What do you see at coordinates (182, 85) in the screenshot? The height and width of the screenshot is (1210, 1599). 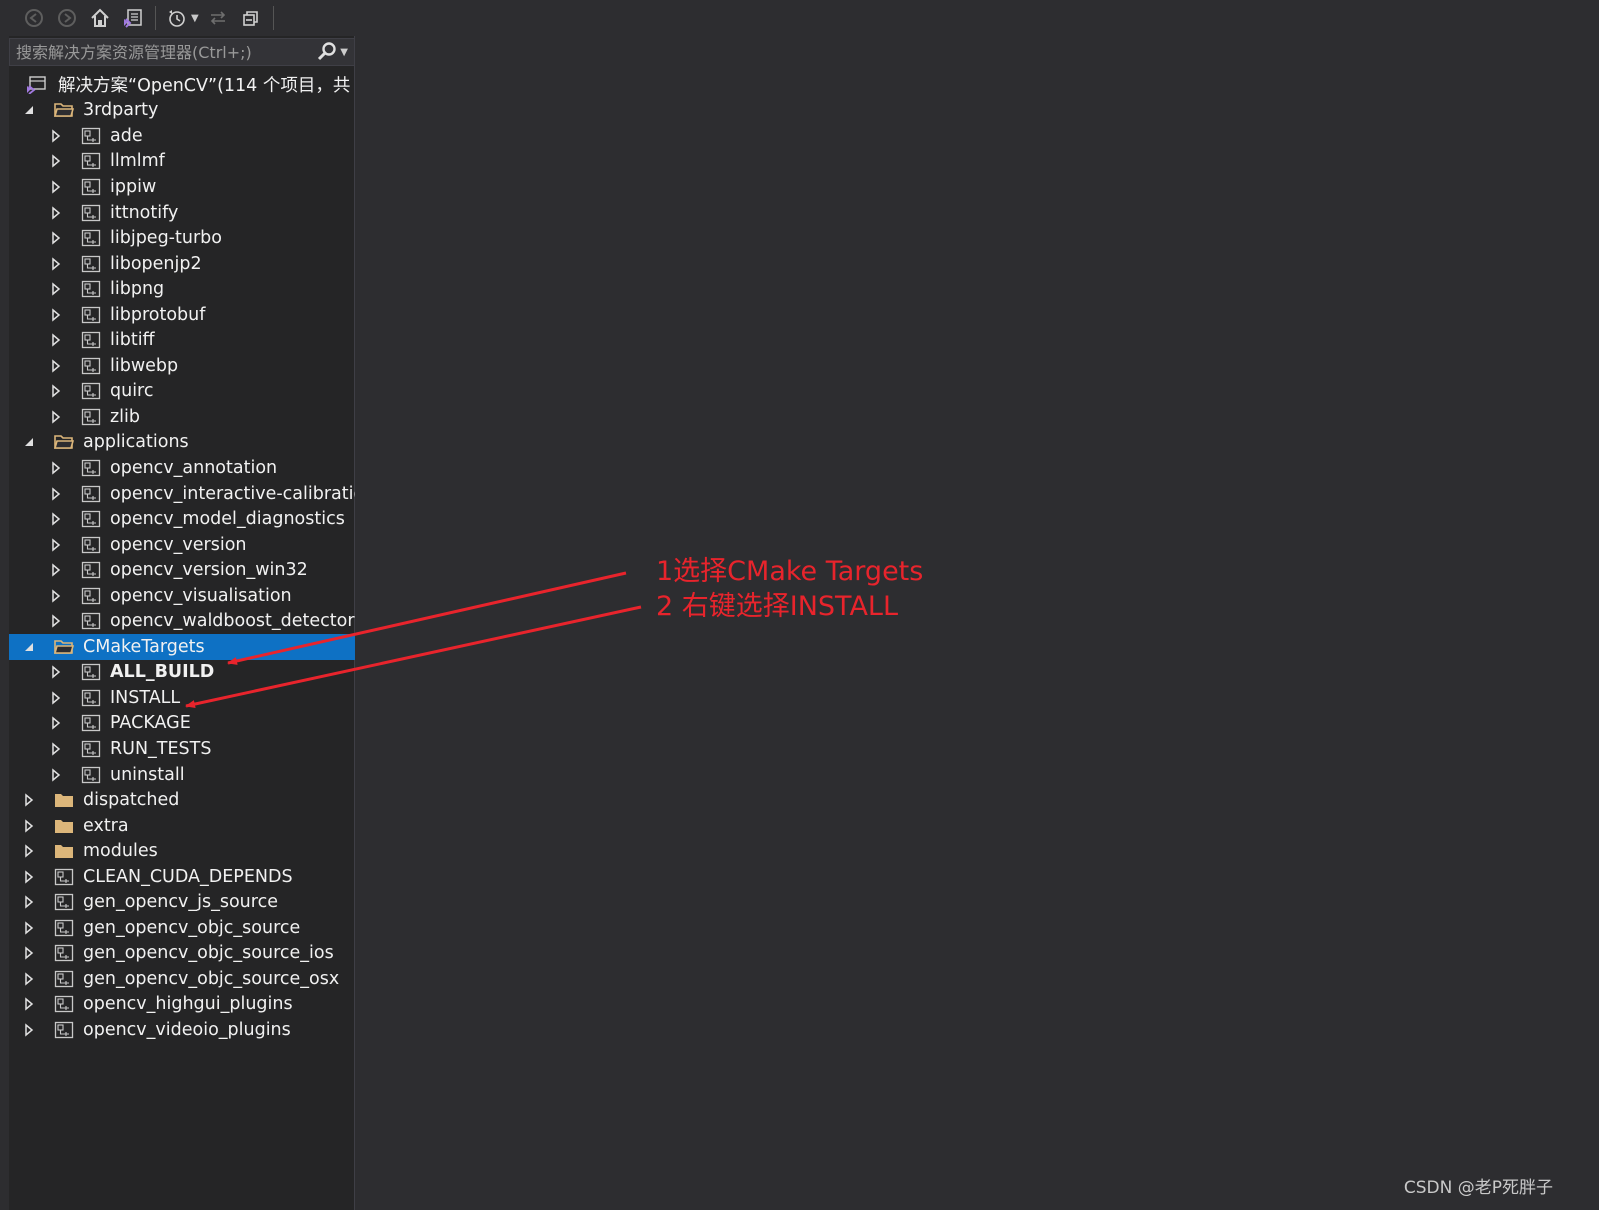 I see `solution-root: 解决方案“OpenCV”(114 个项目，共` at bounding box center [182, 85].